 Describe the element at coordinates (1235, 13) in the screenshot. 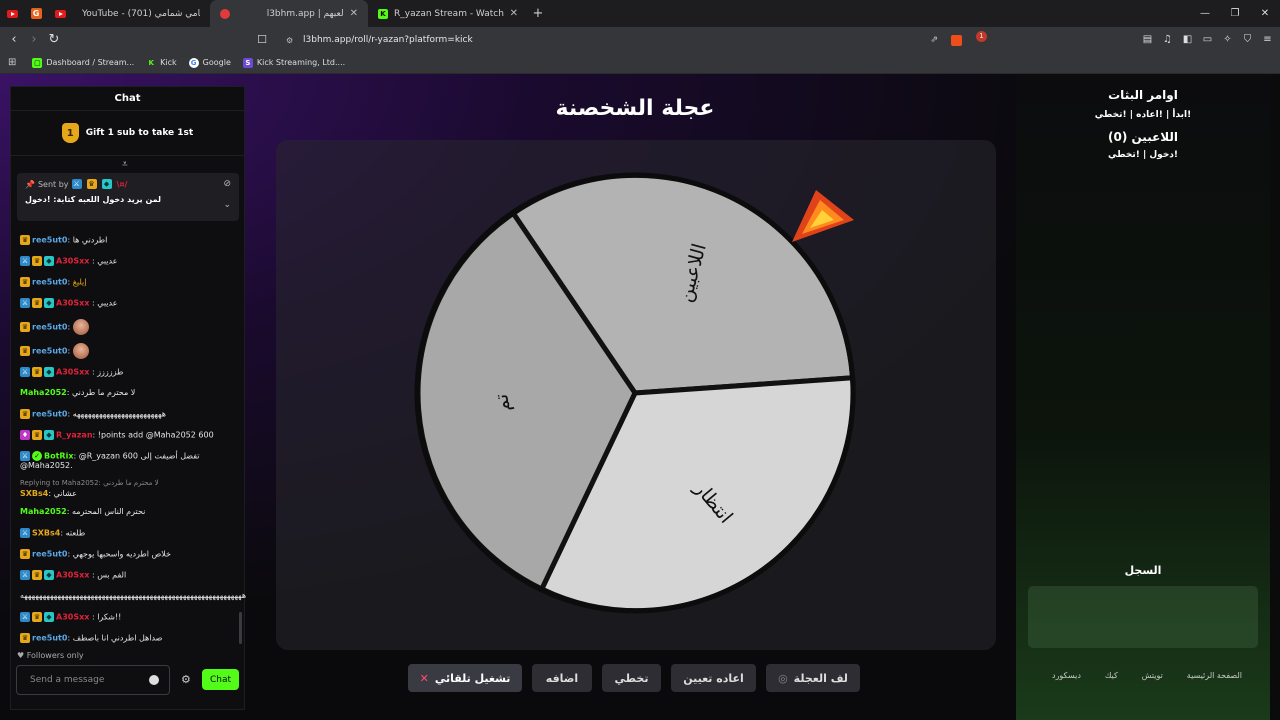

I see `maximize-icon: ❐` at that location.